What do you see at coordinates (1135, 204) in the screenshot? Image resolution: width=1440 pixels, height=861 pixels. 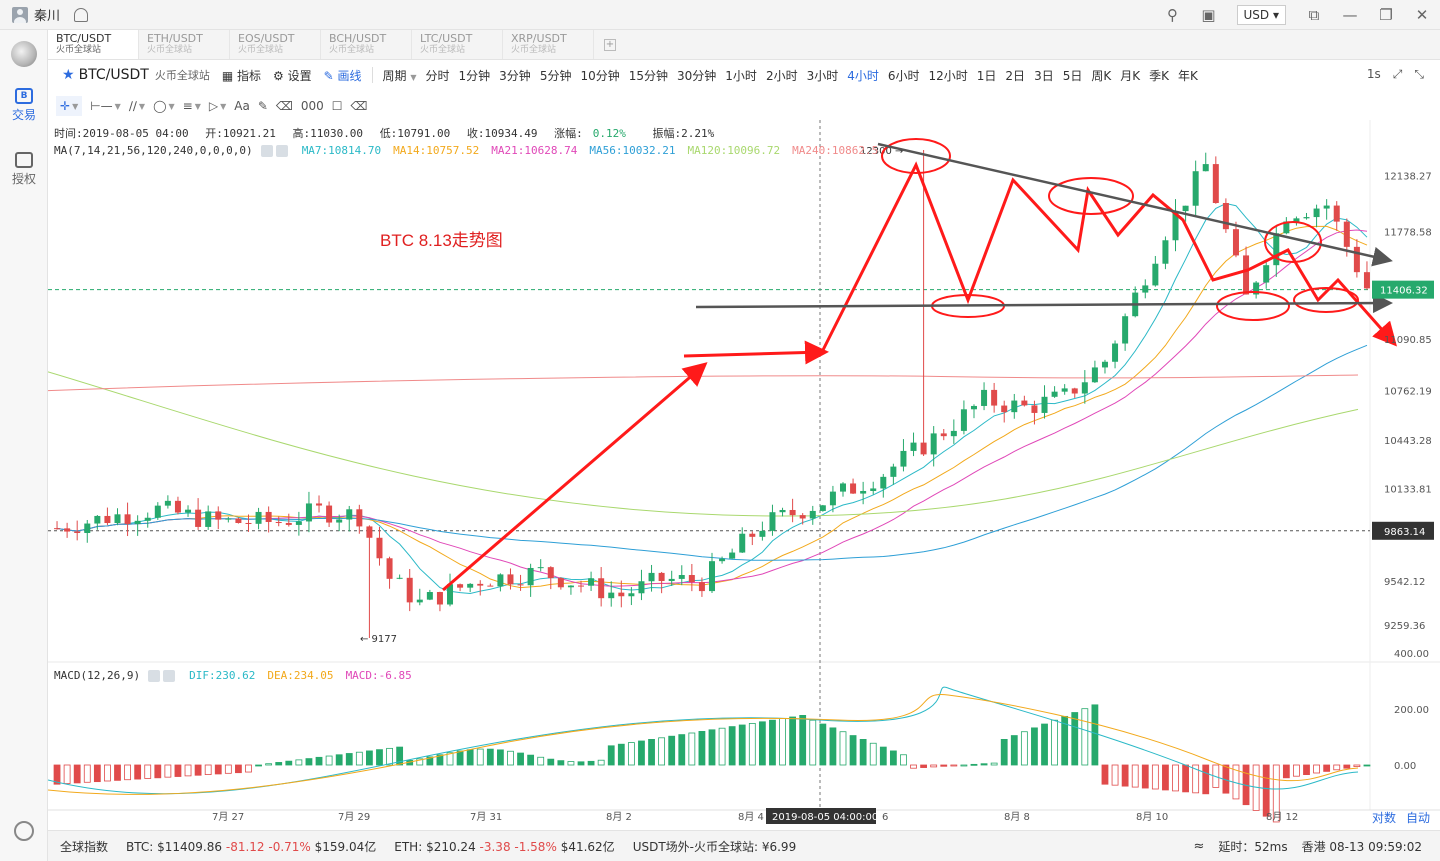 I see `resistance-line` at bounding box center [1135, 204].